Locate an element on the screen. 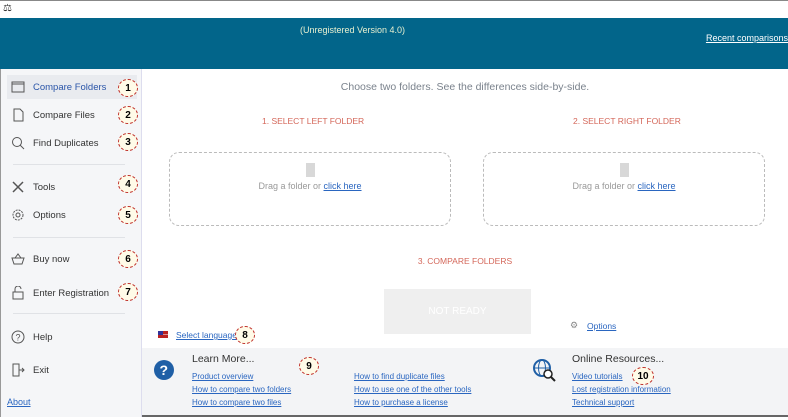 Image resolution: width=788 pixels, height=420 pixels. step-compare-label: 3. COMPARE FOLDERS is located at coordinates (465, 261).